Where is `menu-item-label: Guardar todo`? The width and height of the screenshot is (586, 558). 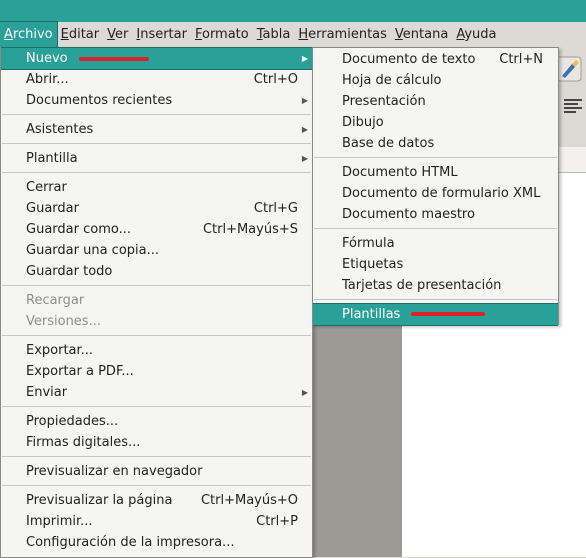
menu-item-label: Guardar todo is located at coordinates (69, 271).